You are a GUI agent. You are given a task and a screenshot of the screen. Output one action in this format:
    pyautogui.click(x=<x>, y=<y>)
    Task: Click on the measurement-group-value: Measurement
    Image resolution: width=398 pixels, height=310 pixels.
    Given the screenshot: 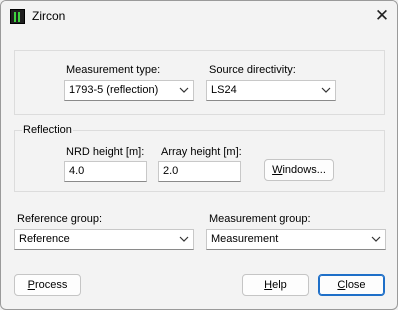 What is the action you would take?
    pyautogui.click(x=245, y=239)
    